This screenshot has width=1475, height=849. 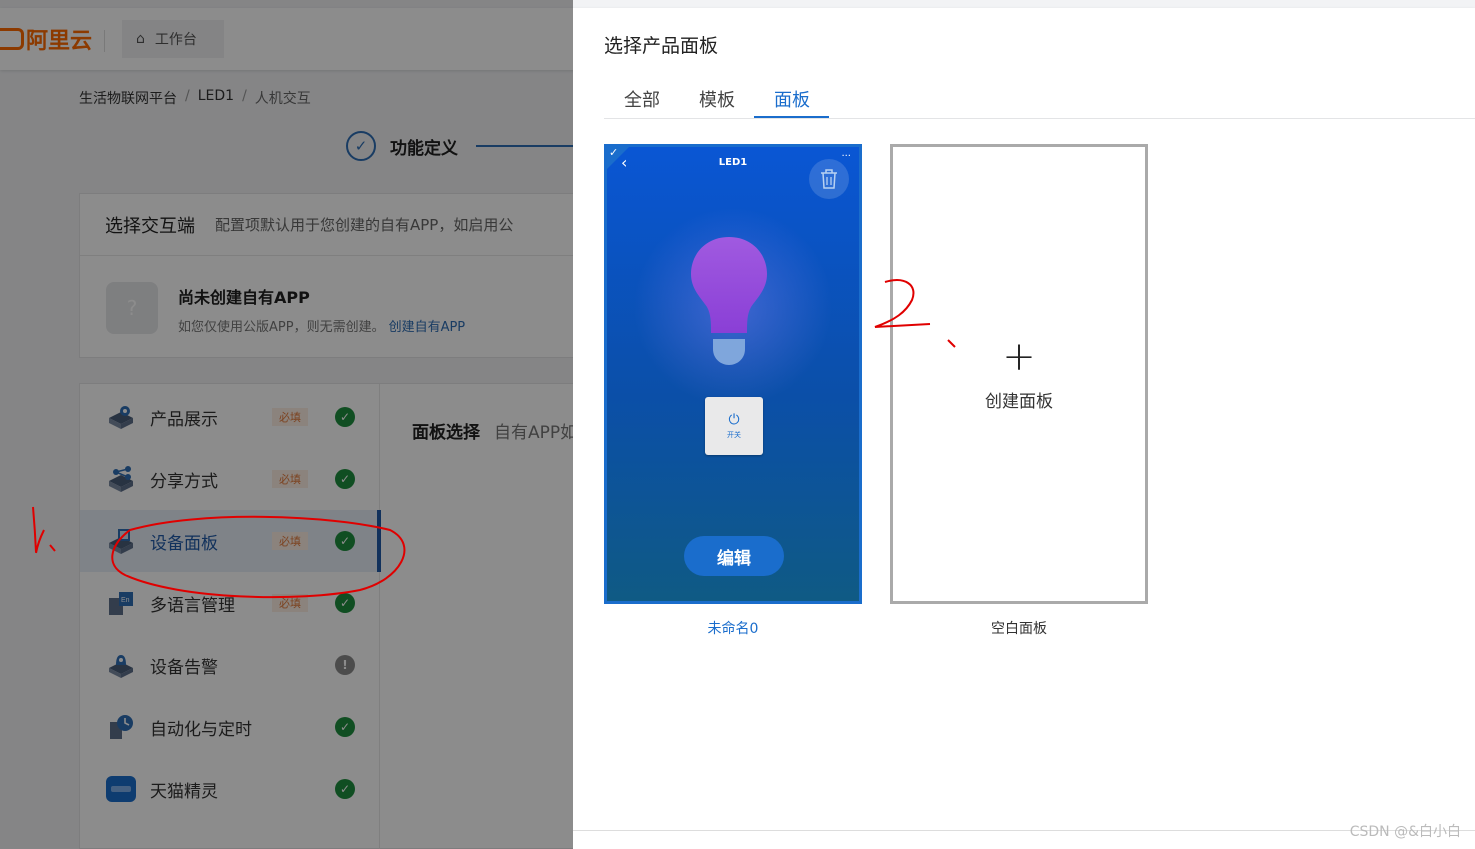 I want to click on tab-panel: 面板, so click(x=792, y=99).